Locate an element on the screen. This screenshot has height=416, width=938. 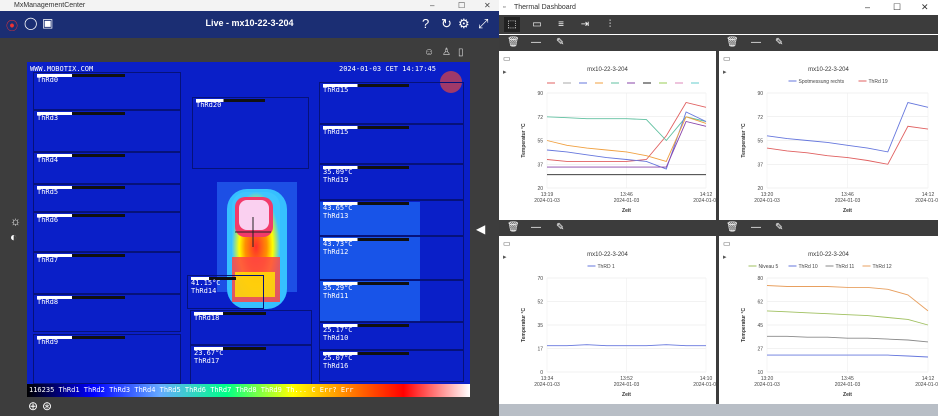
roi-label: ThRd10 is located at coordinates (336, 338).